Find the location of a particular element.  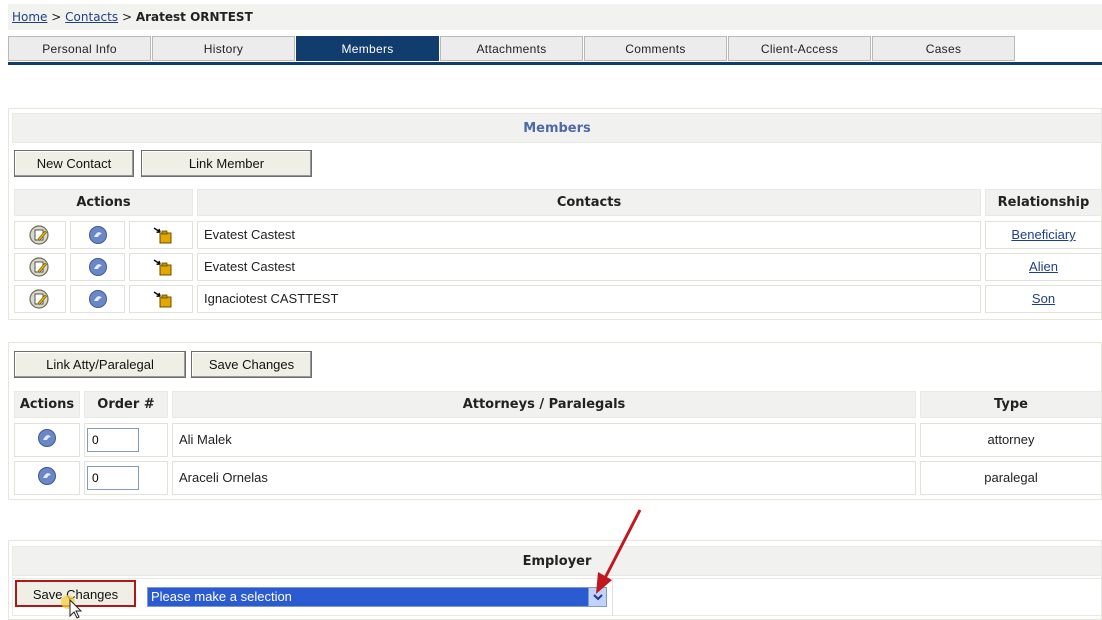

breadcrumb-contacts-link: Contacts is located at coordinates (91, 17).